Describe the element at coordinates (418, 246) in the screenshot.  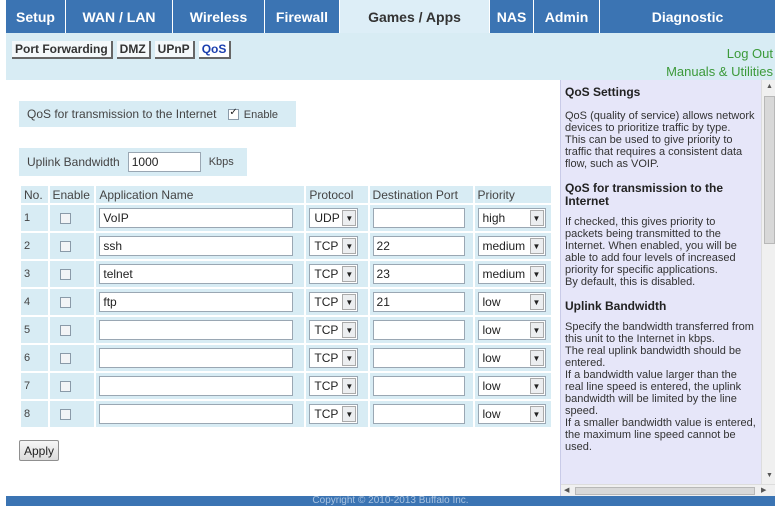
I see `destination-port-input: 22` at that location.